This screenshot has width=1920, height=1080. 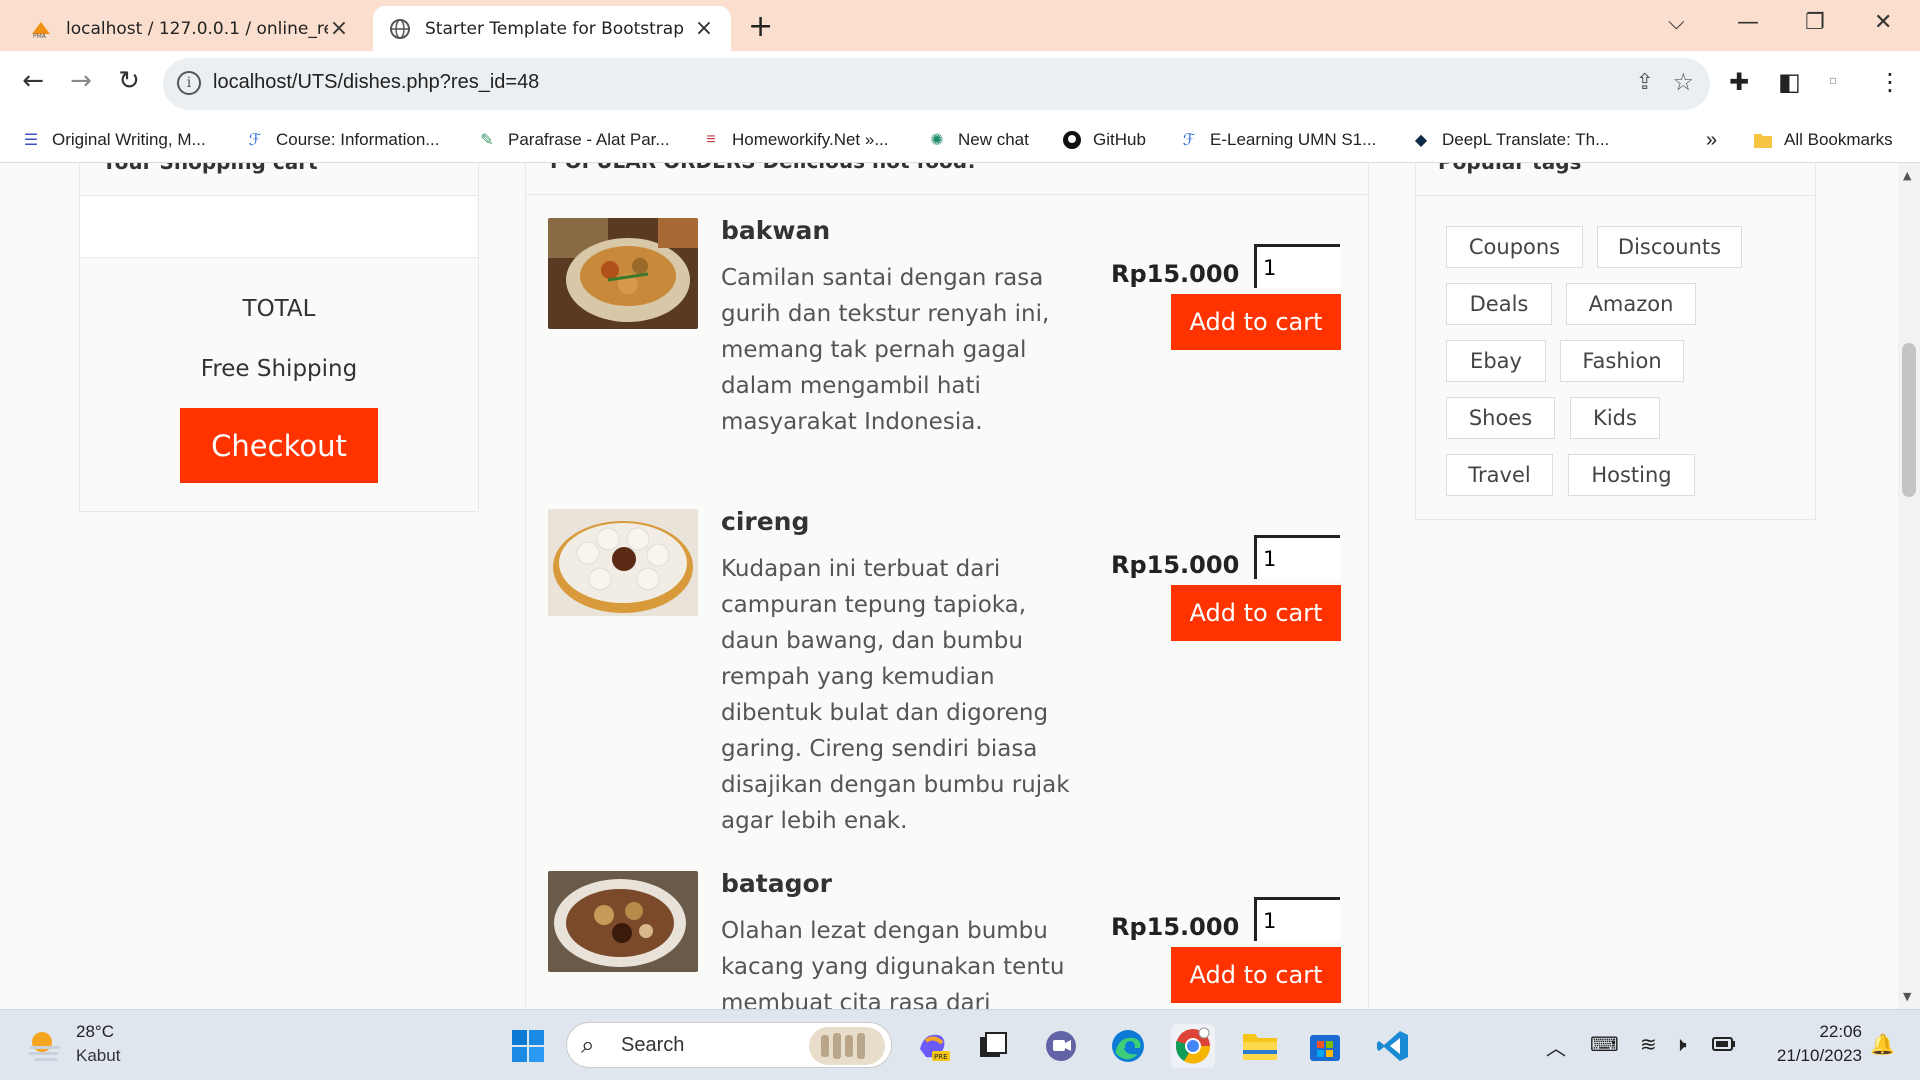 What do you see at coordinates (1496, 361) in the screenshot?
I see `tag-ebay: Ebay` at bounding box center [1496, 361].